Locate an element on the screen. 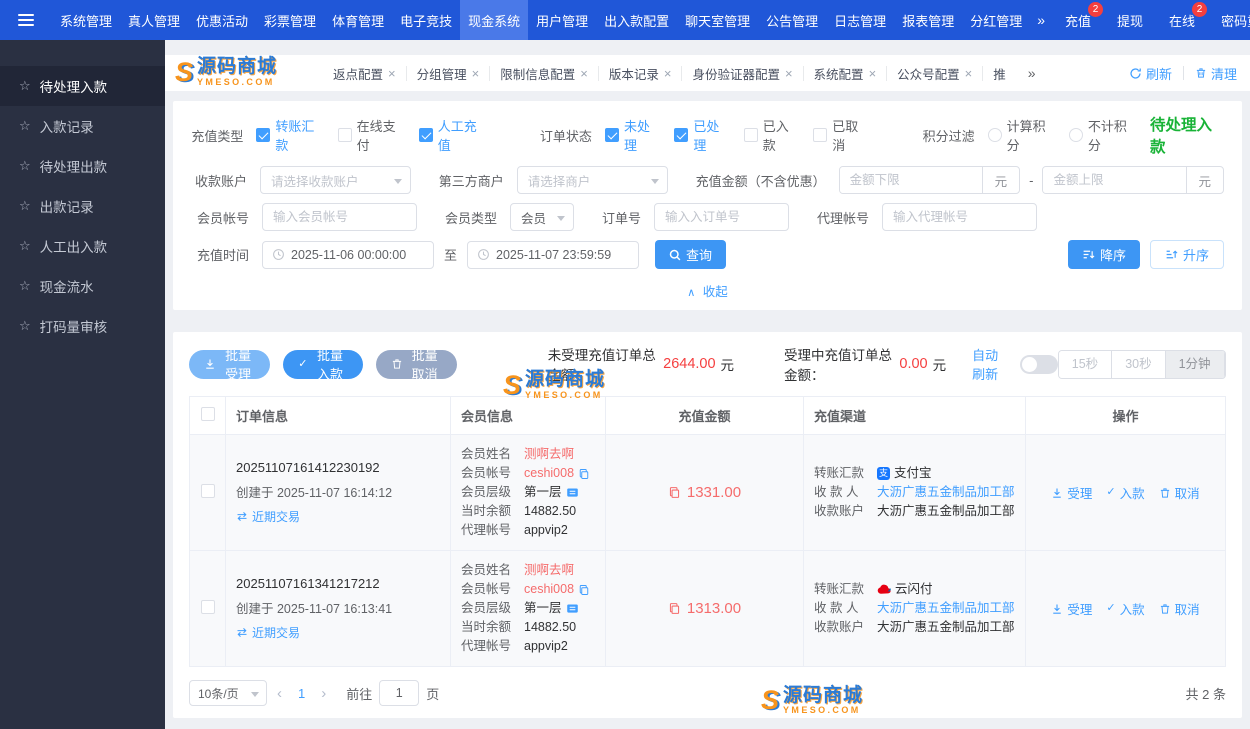  prev-page-button: ‹ is located at coordinates (279, 693).